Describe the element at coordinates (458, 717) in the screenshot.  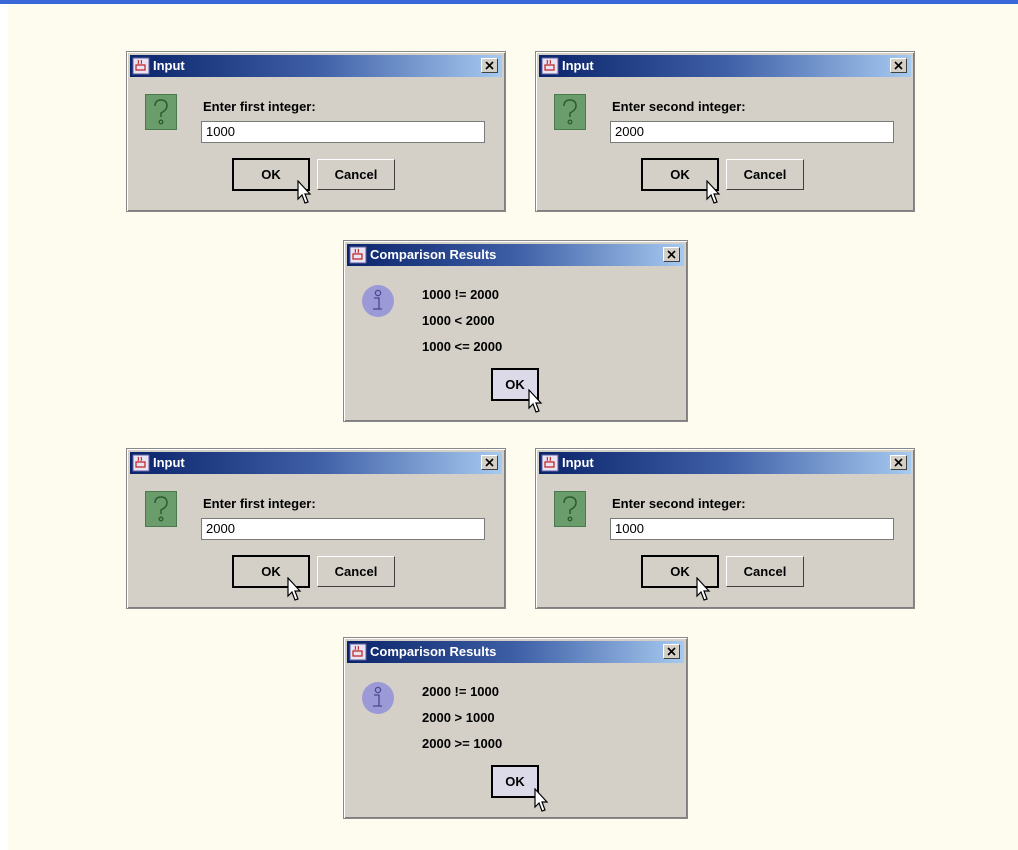
I see `comparison-line: 2000 > 1000` at that location.